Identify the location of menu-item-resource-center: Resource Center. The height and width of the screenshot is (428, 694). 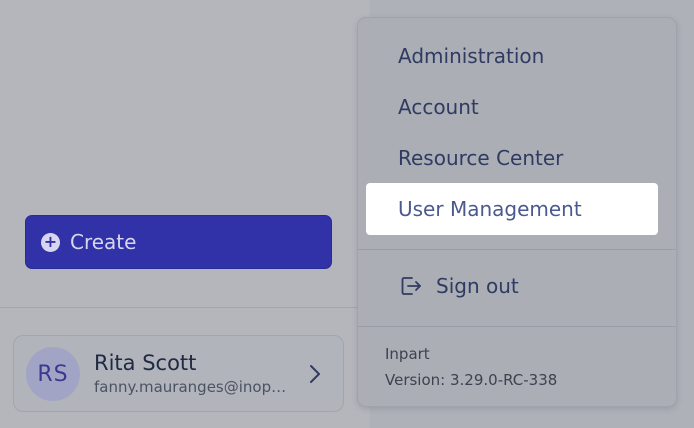
(480, 158).